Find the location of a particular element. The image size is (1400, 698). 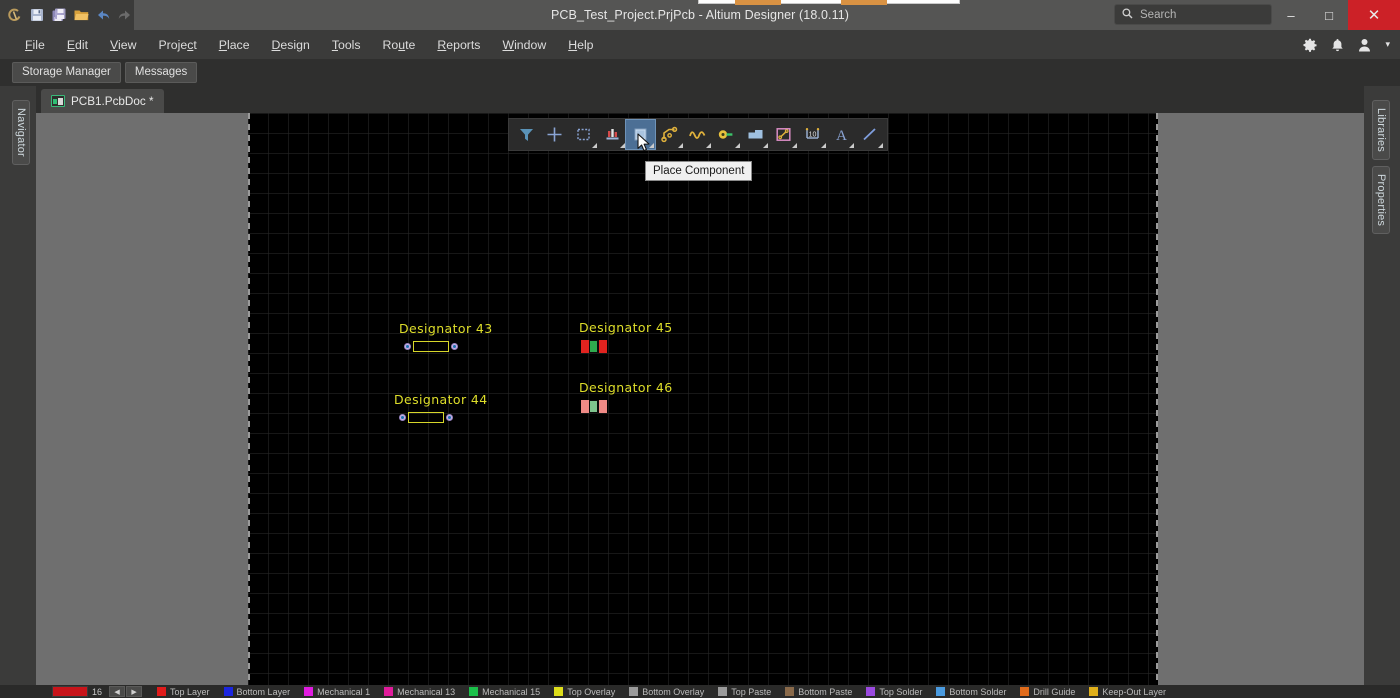

chevron-down-icon: ▾ is located at coordinates (1387, 44).